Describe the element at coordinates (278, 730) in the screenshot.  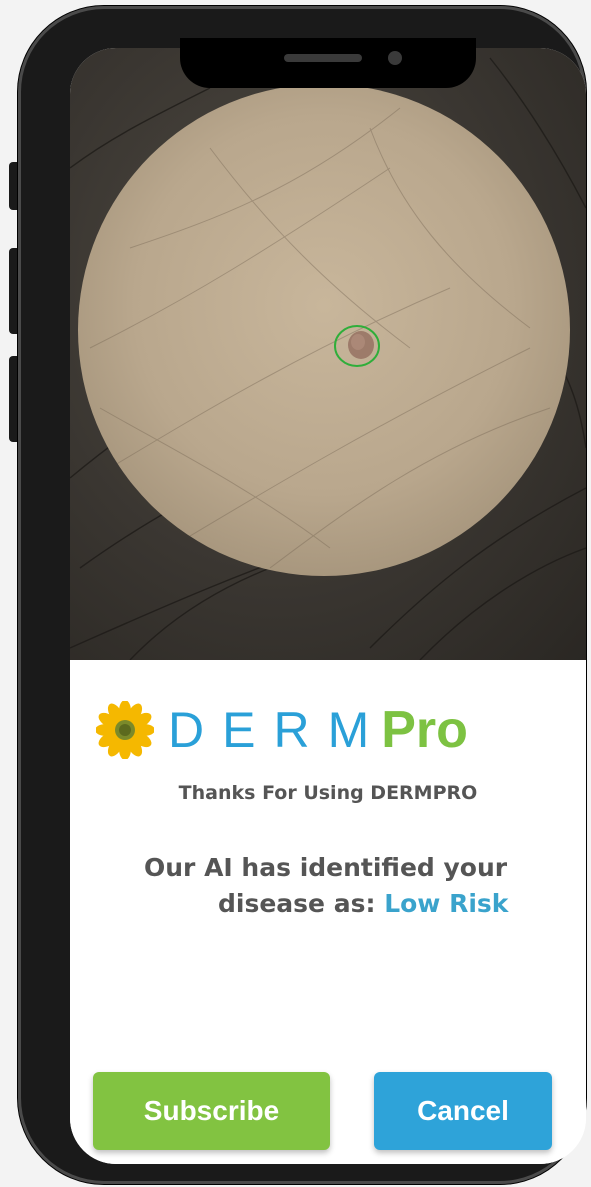
I see `brand-derm-text: DERM` at that location.